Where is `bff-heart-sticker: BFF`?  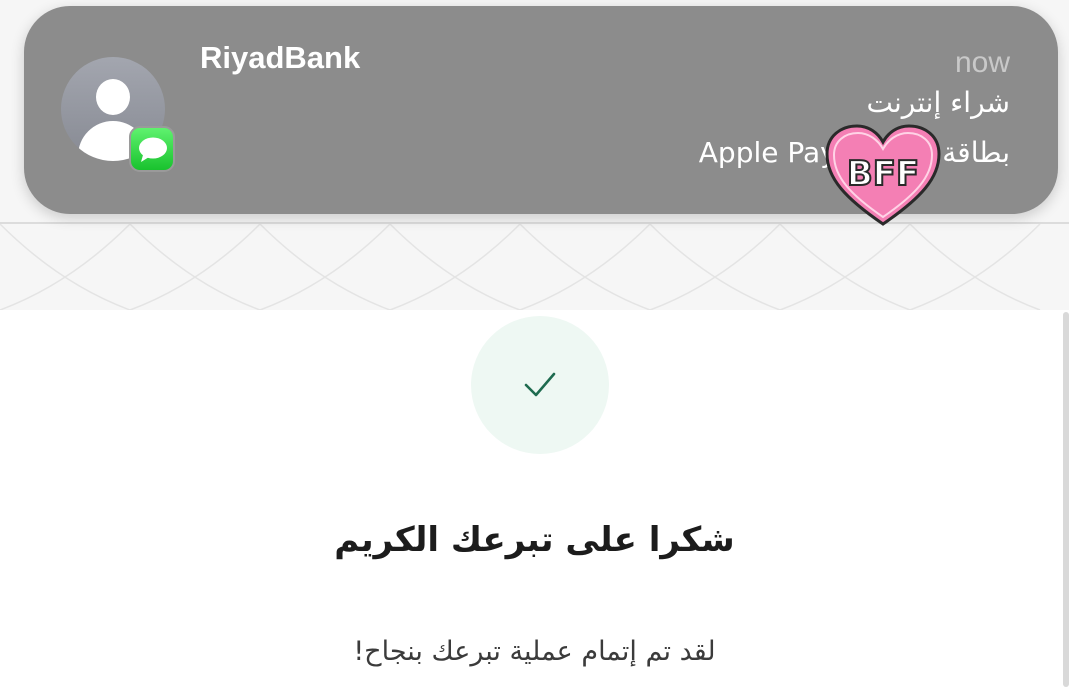 bff-heart-sticker: BFF is located at coordinates (883, 175).